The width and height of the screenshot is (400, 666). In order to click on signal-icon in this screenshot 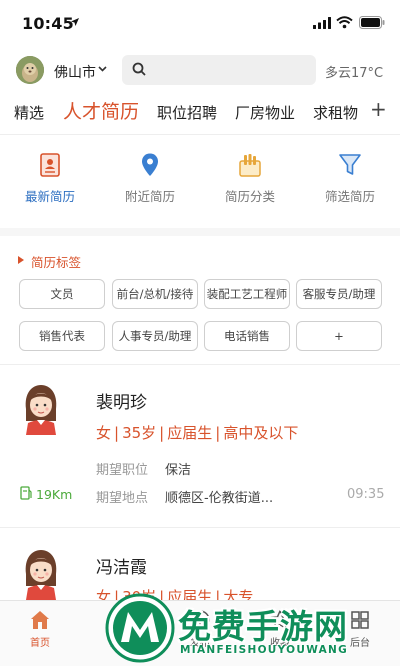, I will do `click(322, 23)`.